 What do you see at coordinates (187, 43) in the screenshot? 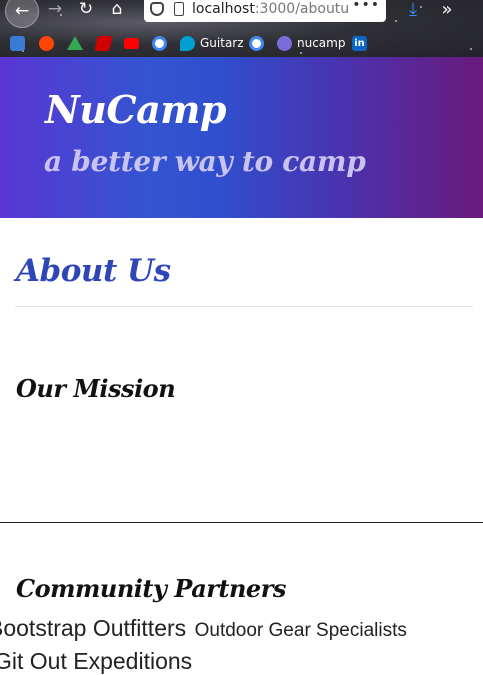
I see `guitar-icon` at bounding box center [187, 43].